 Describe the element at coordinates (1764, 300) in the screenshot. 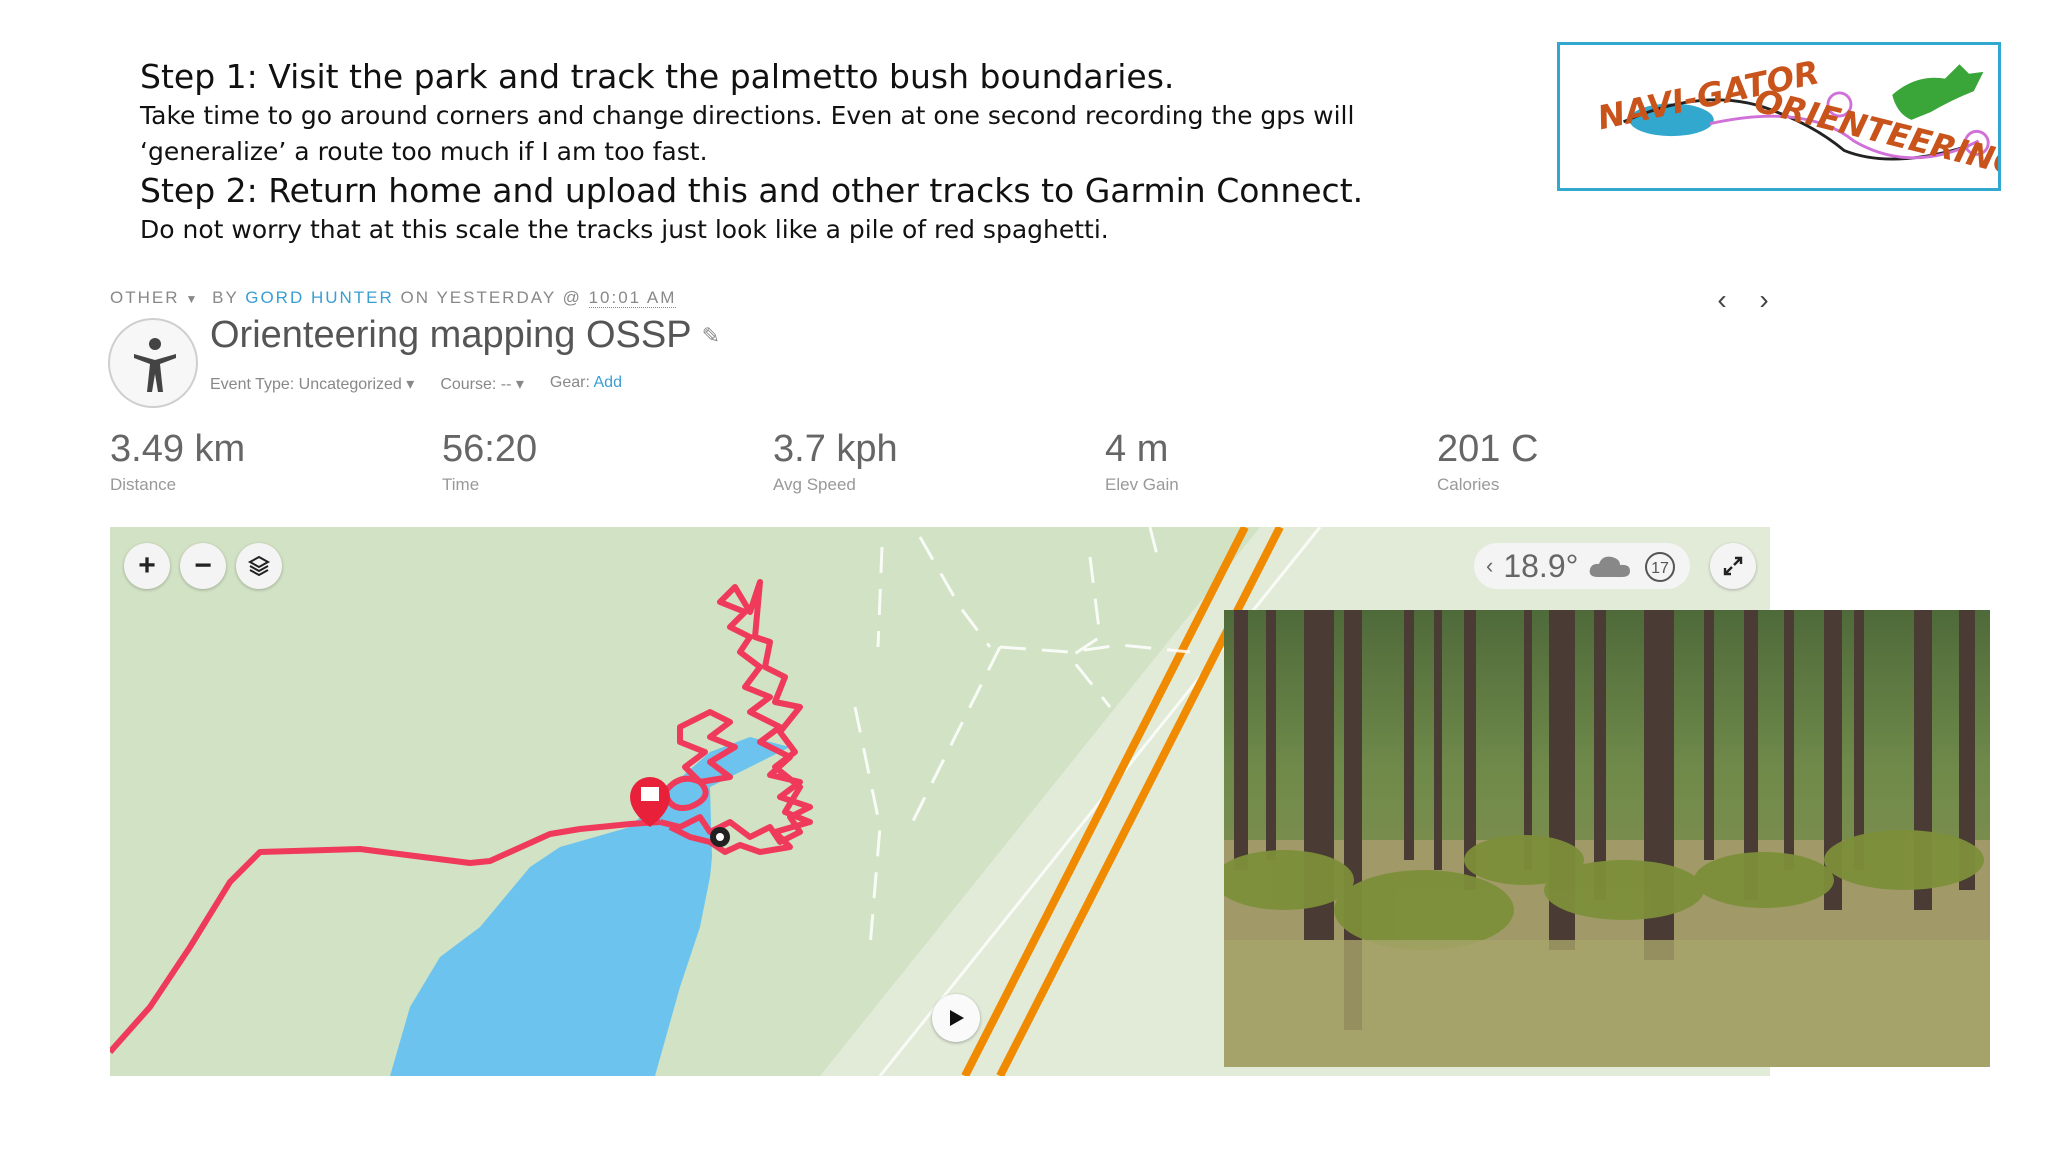

I see `next-activity-button: ›` at that location.